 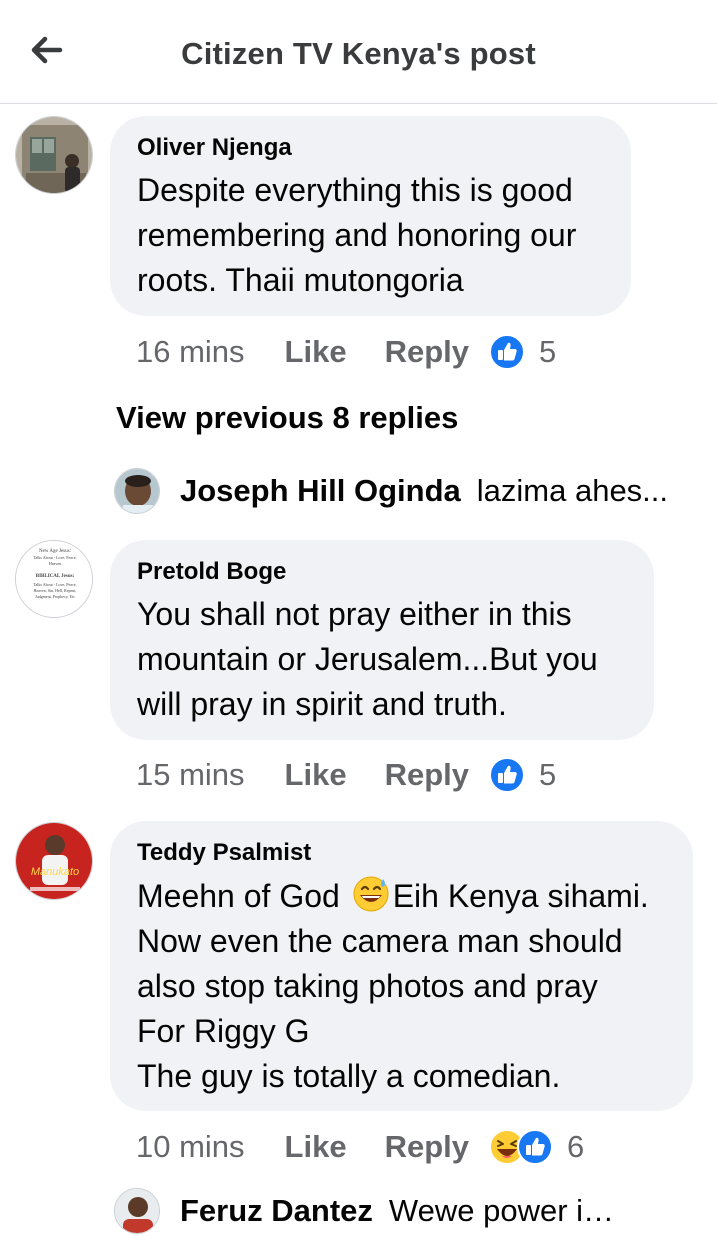 What do you see at coordinates (55, 563) in the screenshot?
I see `svg-text: Heaven` at bounding box center [55, 563].